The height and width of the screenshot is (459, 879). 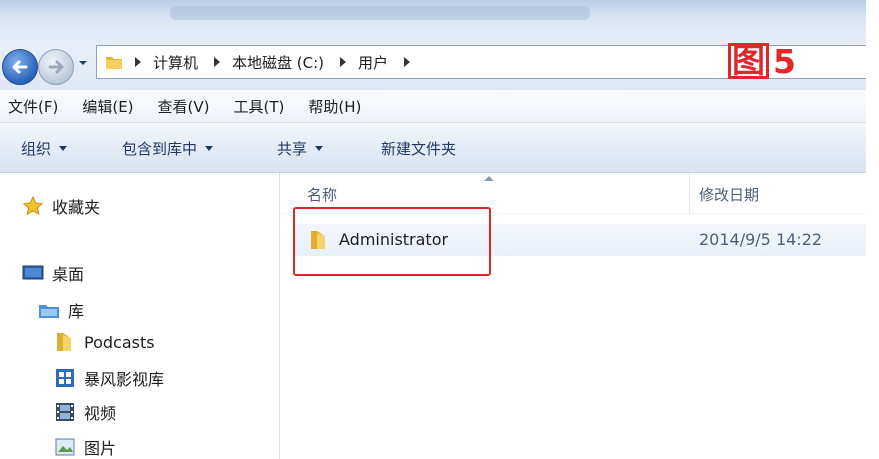 I want to click on include-in-library-button: 包含到库中, so click(x=168, y=148).